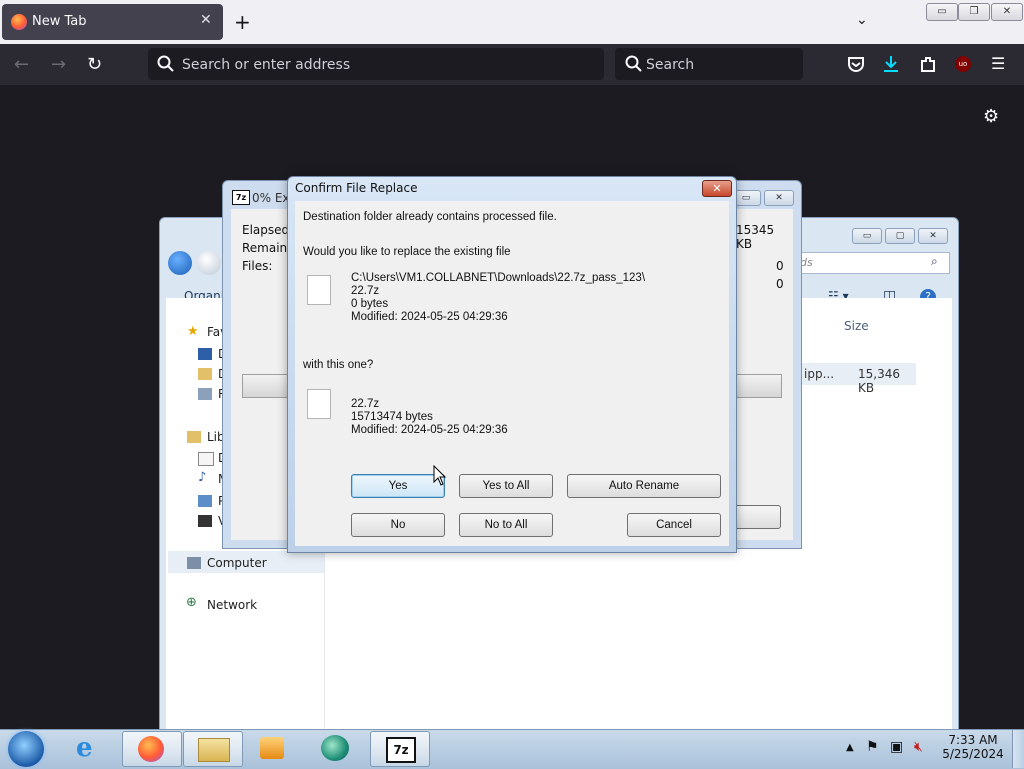  I want to click on existing-file-size: 0 bytes, so click(370, 304).